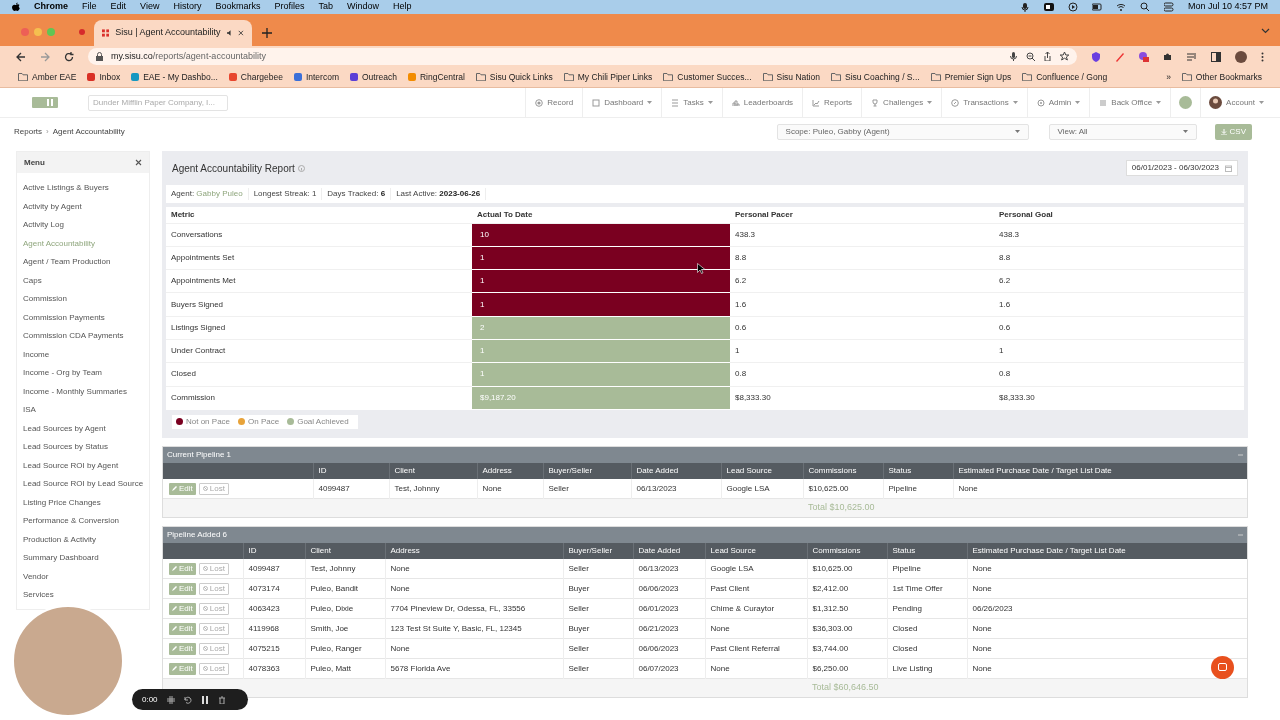  I want to click on table-cell: Puleo, Ranger, so click(345, 648).